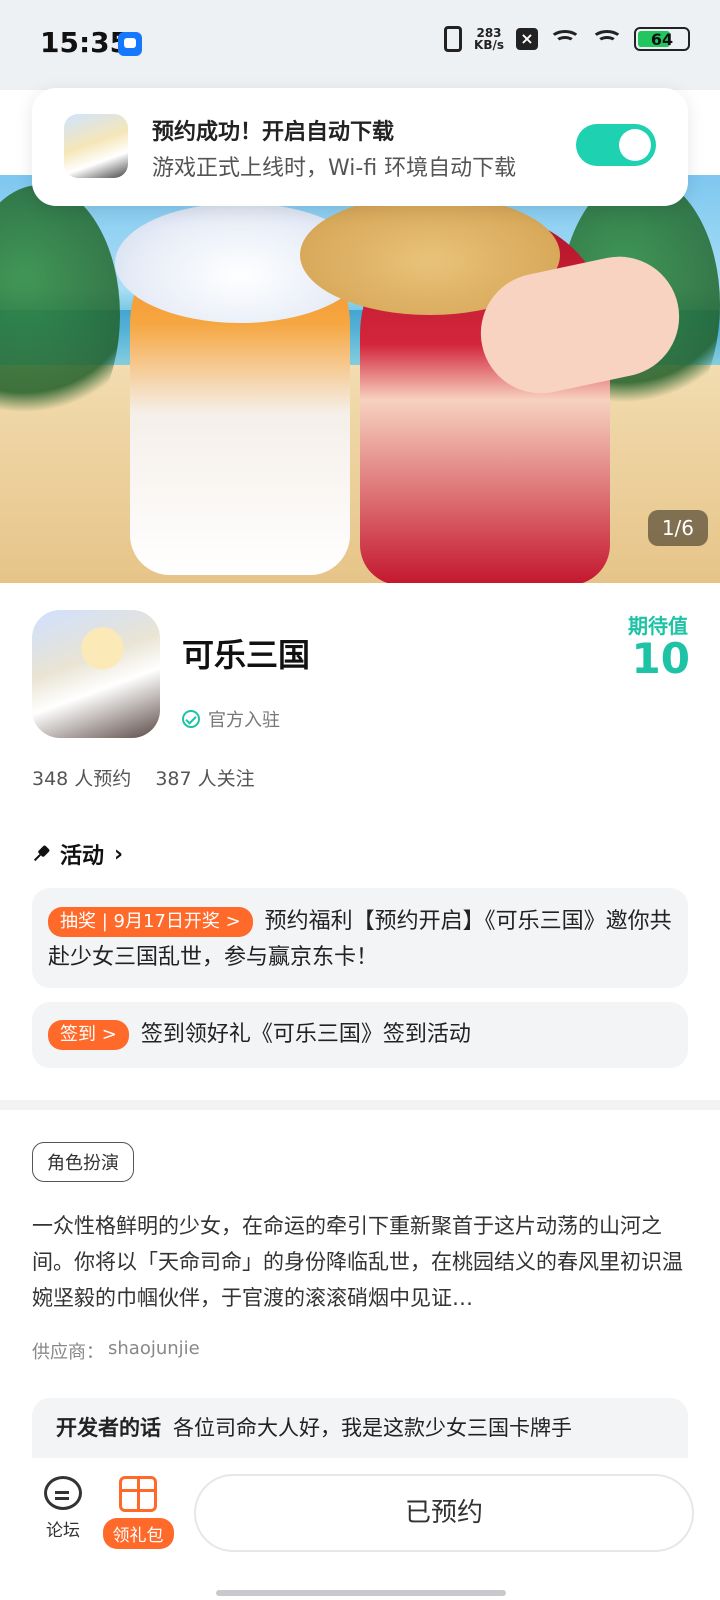 Image resolution: width=720 pixels, height=1600 pixels. What do you see at coordinates (150, 922) in the screenshot?
I see `activity-tag: 抽奖 | 9月17日开奖 >` at bounding box center [150, 922].